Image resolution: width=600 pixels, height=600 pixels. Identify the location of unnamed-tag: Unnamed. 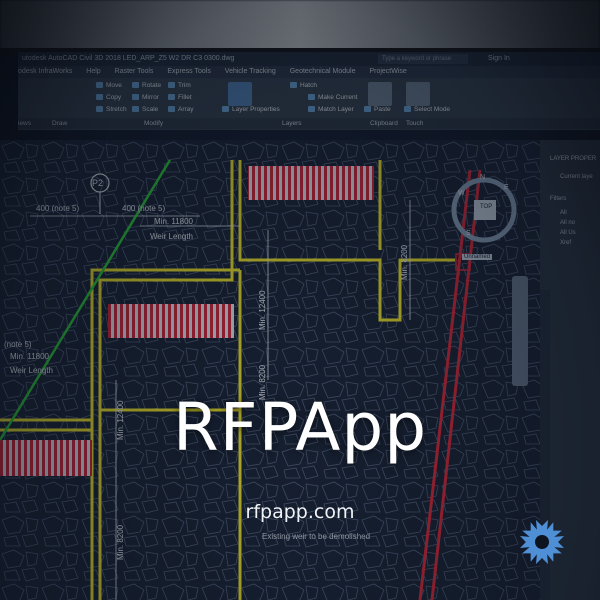
(477, 257).